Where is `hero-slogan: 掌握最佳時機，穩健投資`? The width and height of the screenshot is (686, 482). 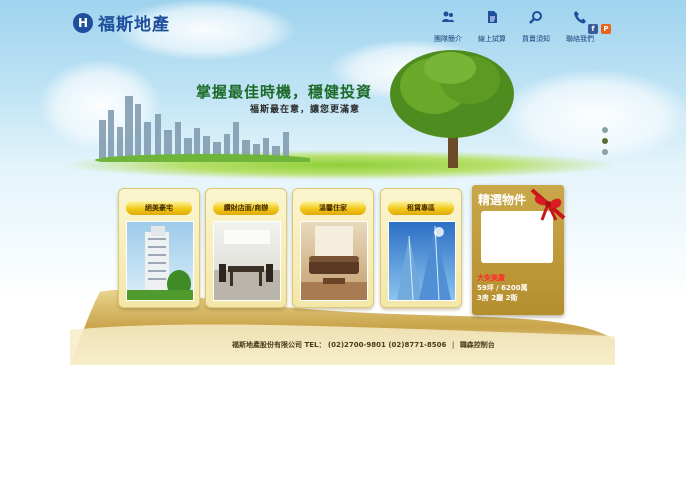 hero-slogan: 掌握最佳時機，穩健投資 is located at coordinates (284, 92).